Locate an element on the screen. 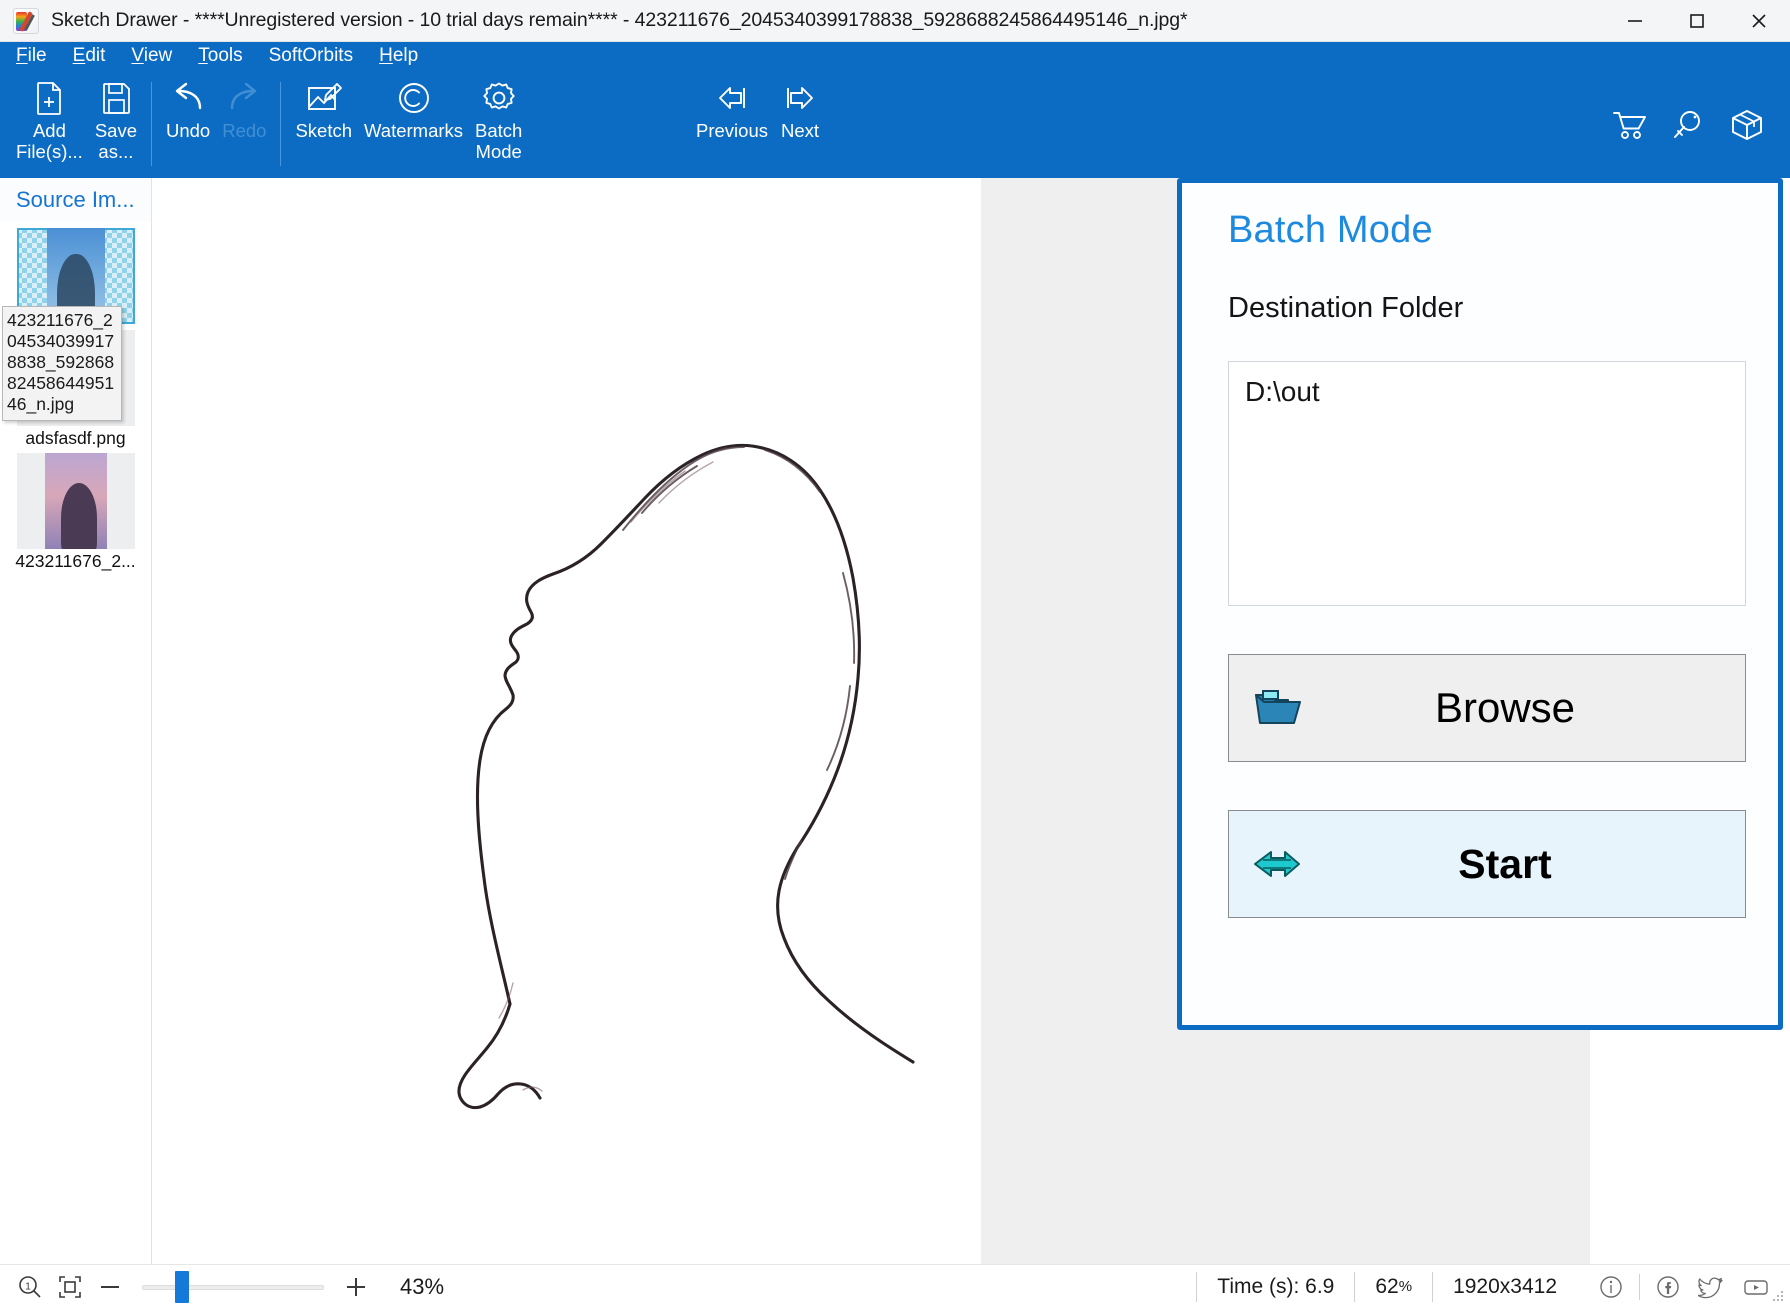 The width and height of the screenshot is (1790, 1308). menu-item-softorbits: SoftOrbits is located at coordinates (311, 56).